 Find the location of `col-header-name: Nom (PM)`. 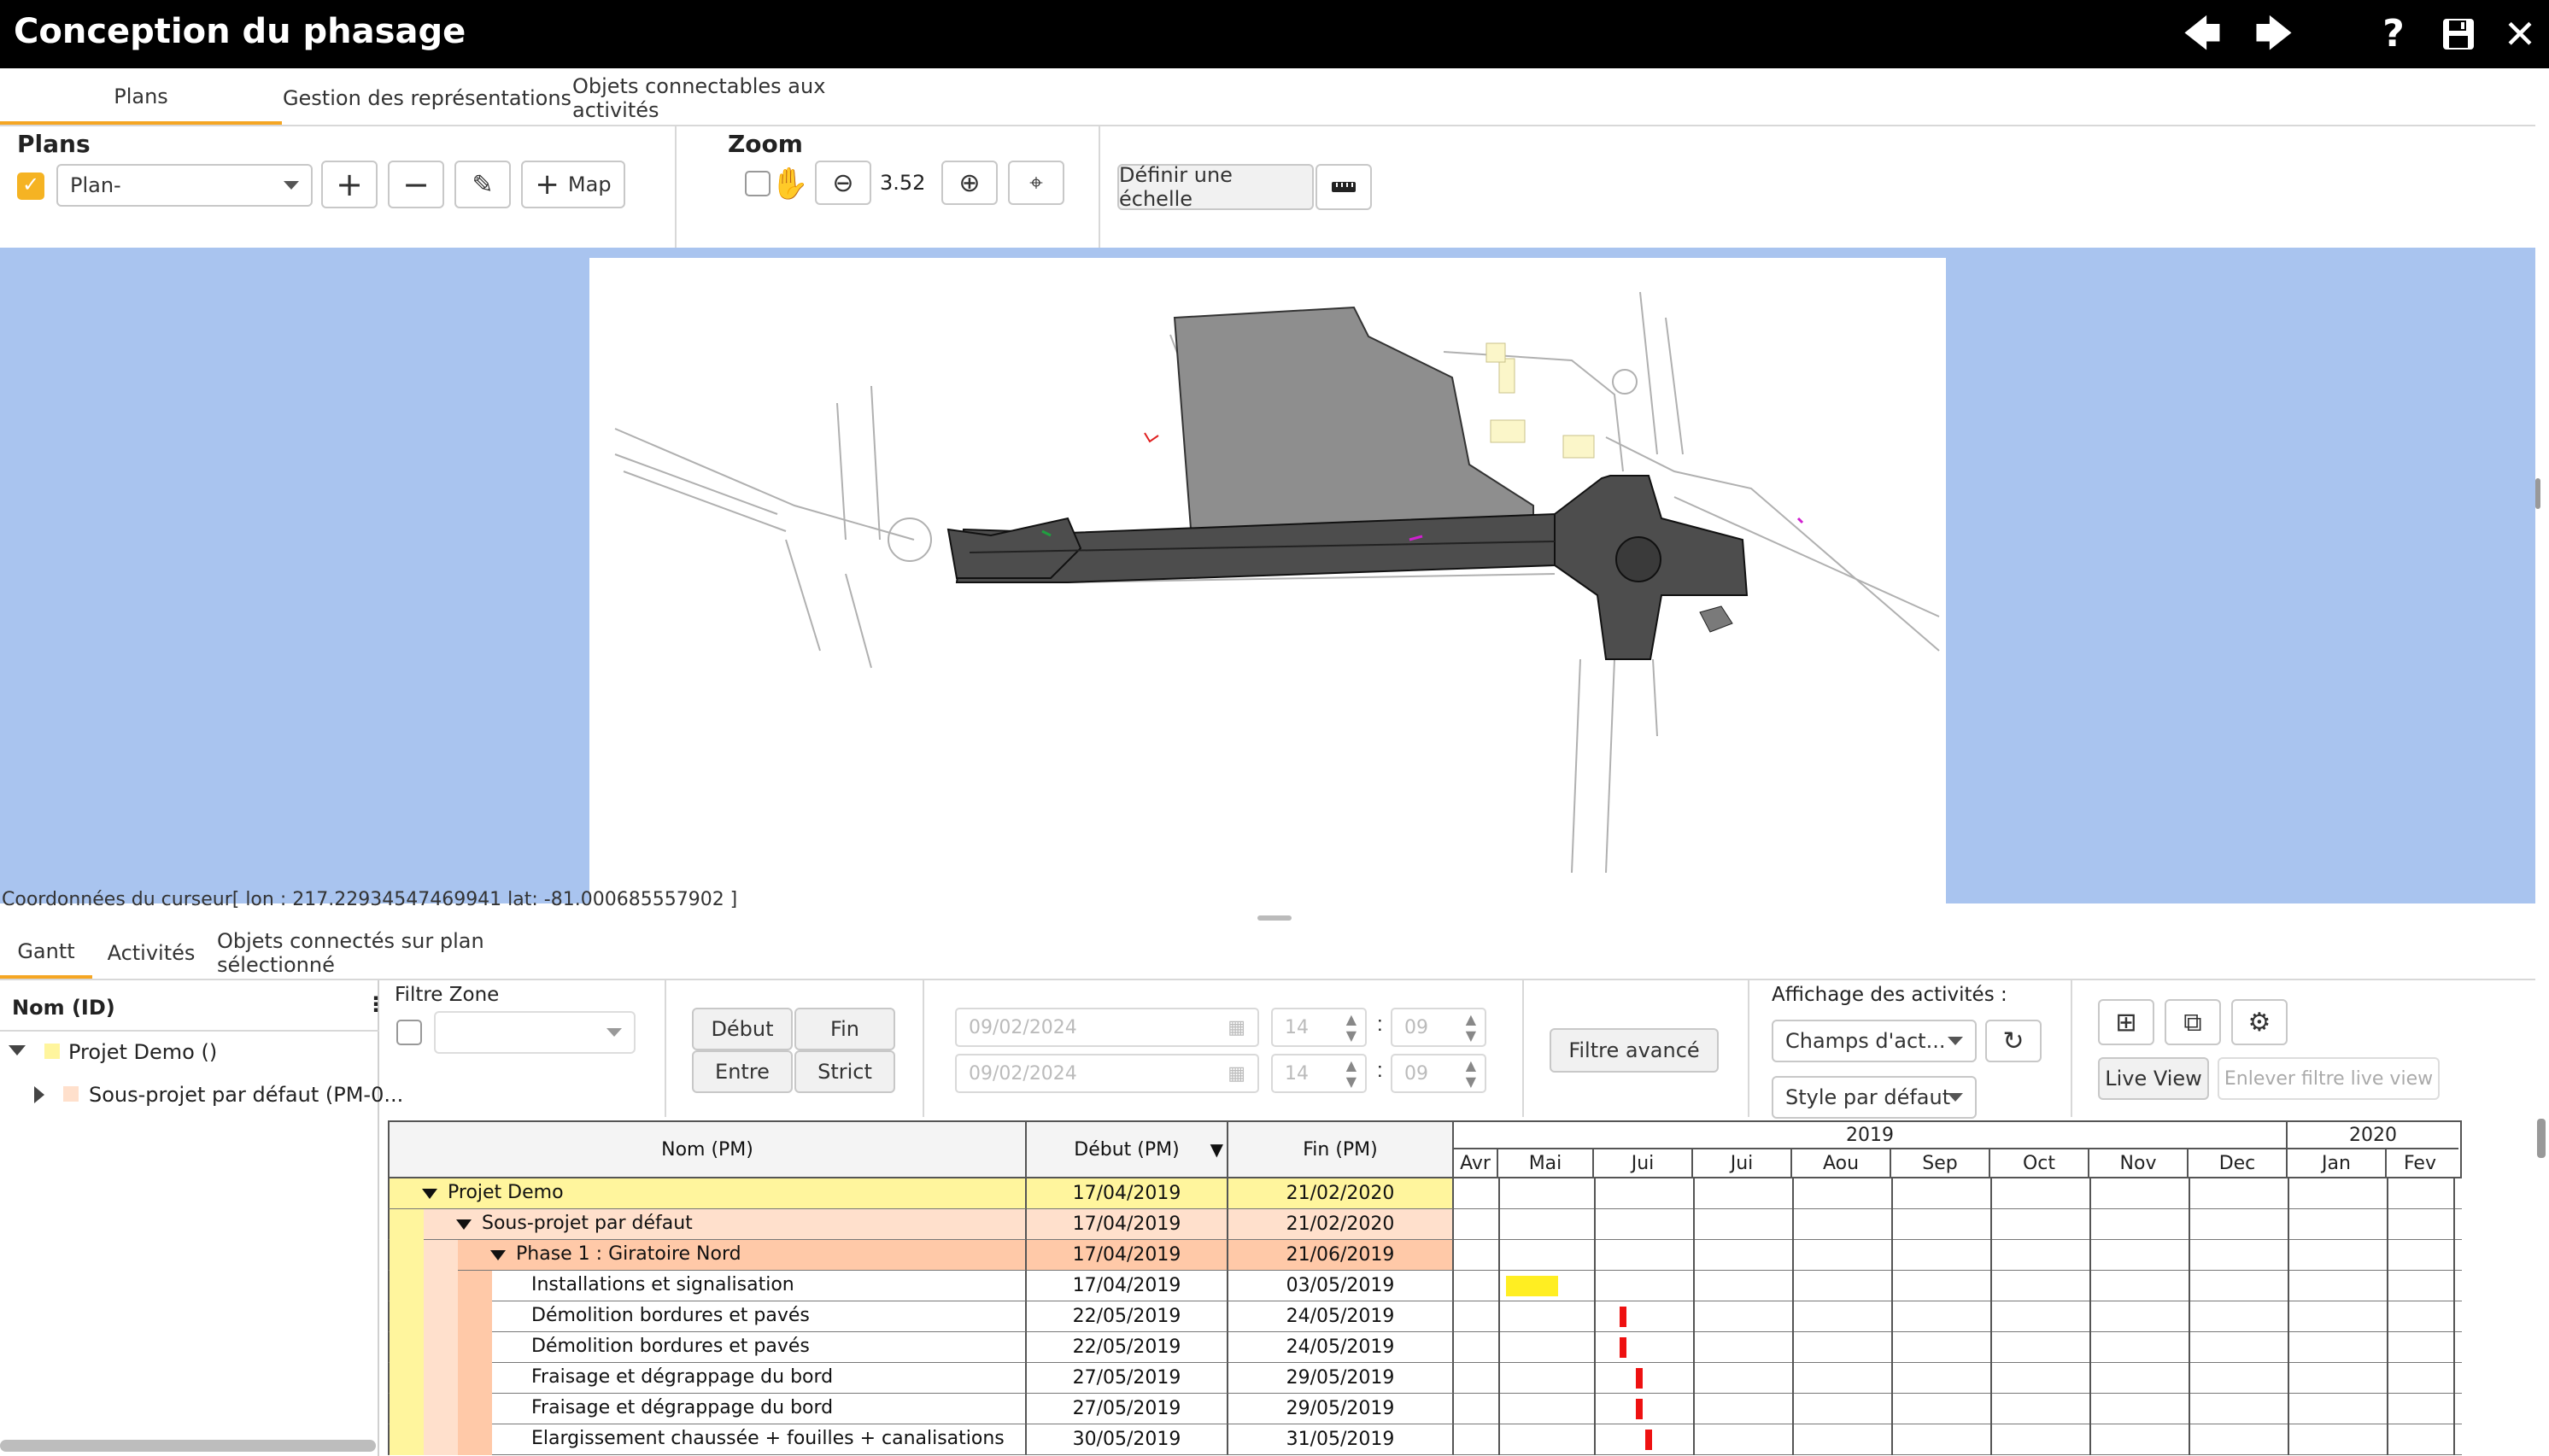

col-header-name: Nom (PM) is located at coordinates (707, 1149).